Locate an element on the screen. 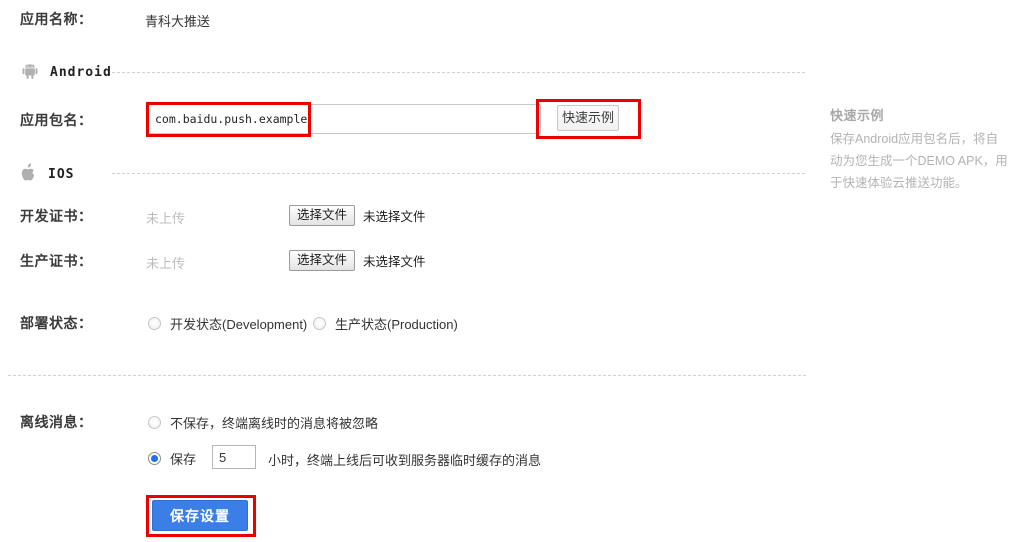 This screenshot has width=1029, height=542. prod-cert-choose-file-button: 选择文件 is located at coordinates (322, 260).